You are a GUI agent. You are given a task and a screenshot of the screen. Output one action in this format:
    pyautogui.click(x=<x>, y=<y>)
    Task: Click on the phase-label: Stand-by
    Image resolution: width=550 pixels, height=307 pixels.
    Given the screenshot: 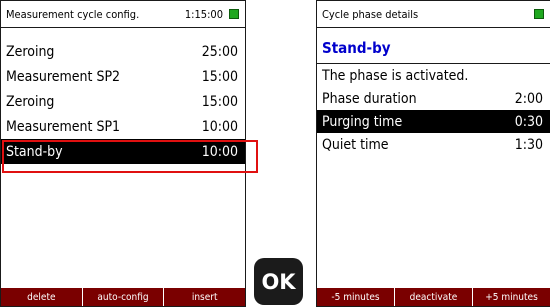 What is the action you would take?
    pyautogui.click(x=34, y=151)
    